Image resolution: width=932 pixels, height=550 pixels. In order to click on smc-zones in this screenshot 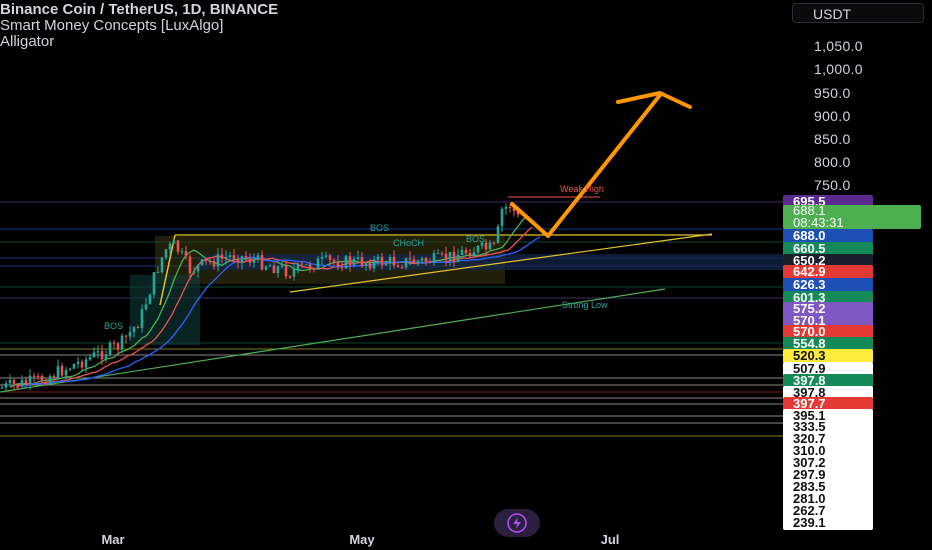, I will do `click(460, 290)`.